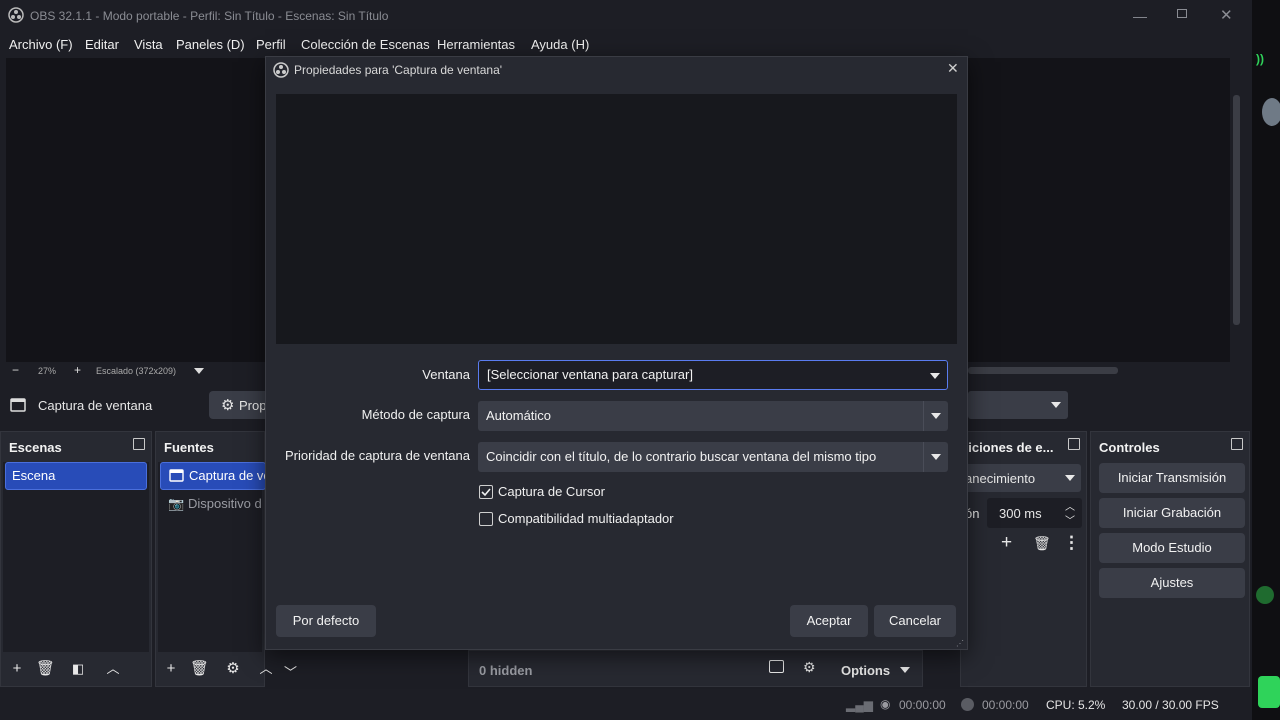  I want to click on source-item-window-capture: Captura de ve, so click(213, 476).